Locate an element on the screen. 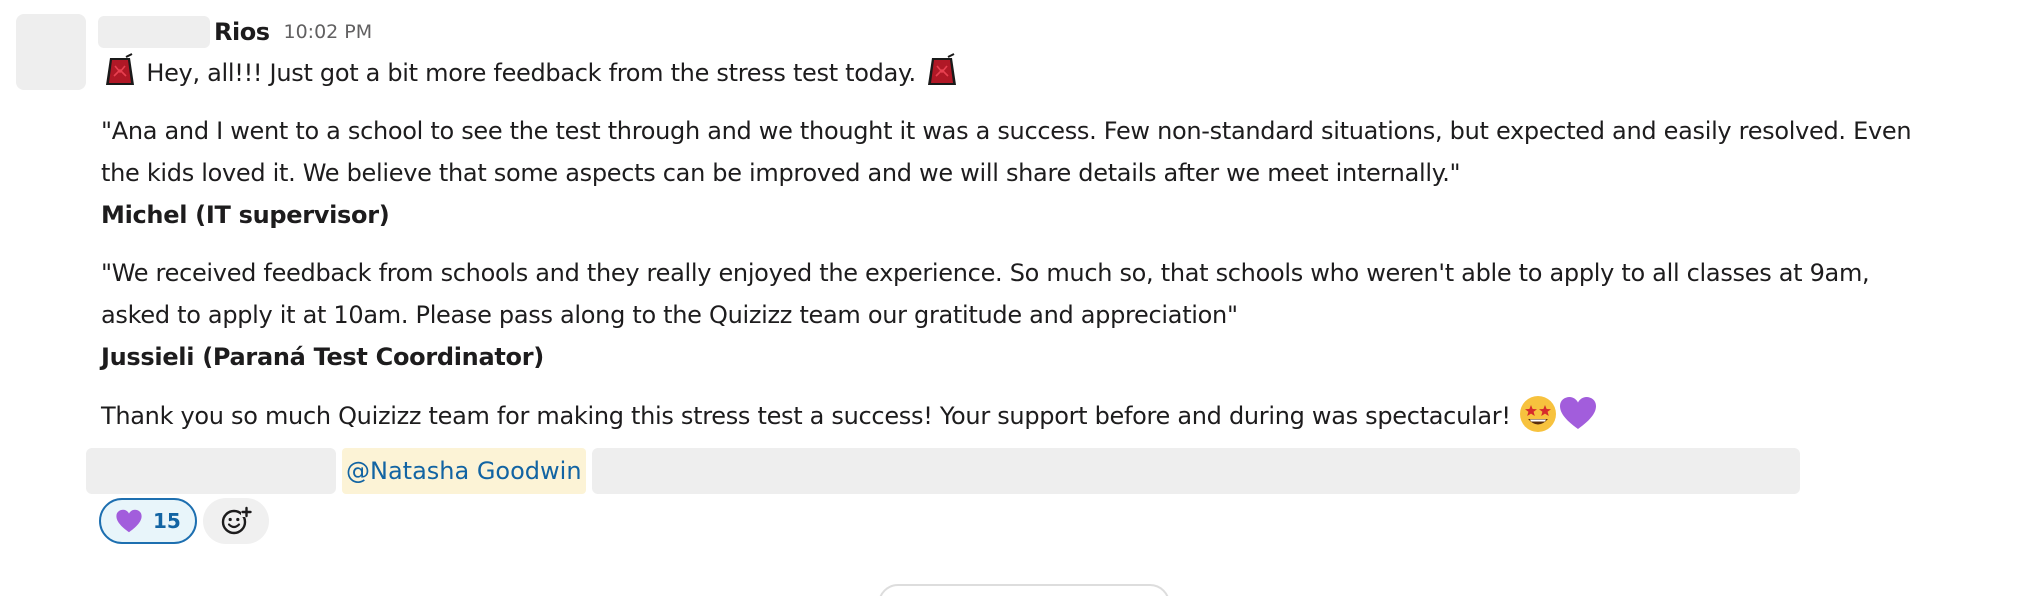 Image resolution: width=2036 pixels, height=596 pixels. reaction-purple-heart: 15 is located at coordinates (148, 521).